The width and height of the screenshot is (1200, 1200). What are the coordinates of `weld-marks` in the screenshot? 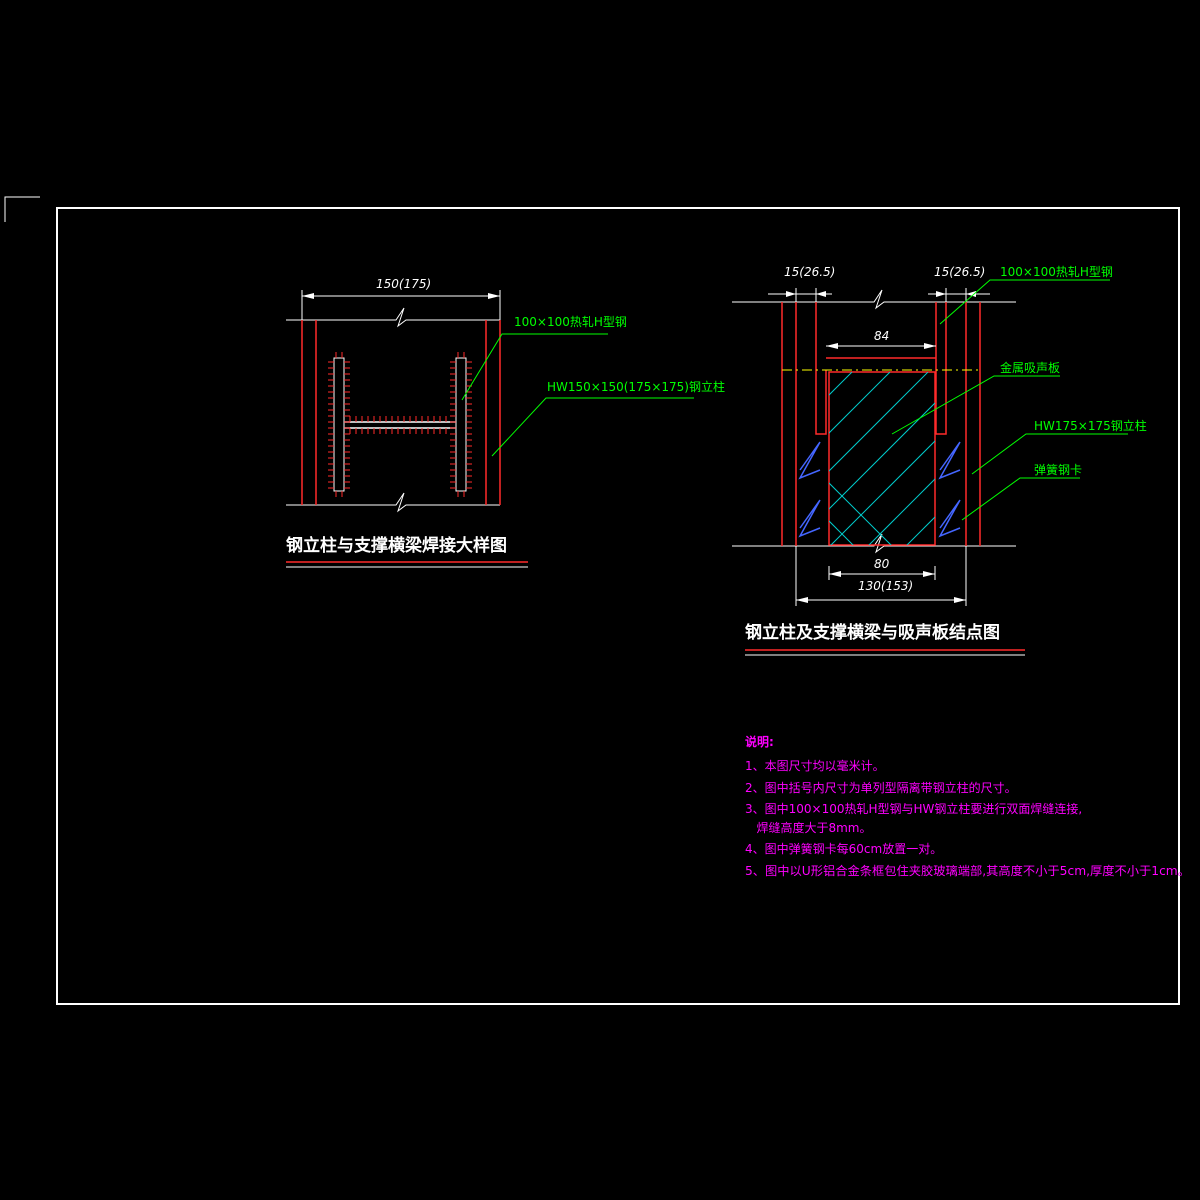 It's located at (400, 424).